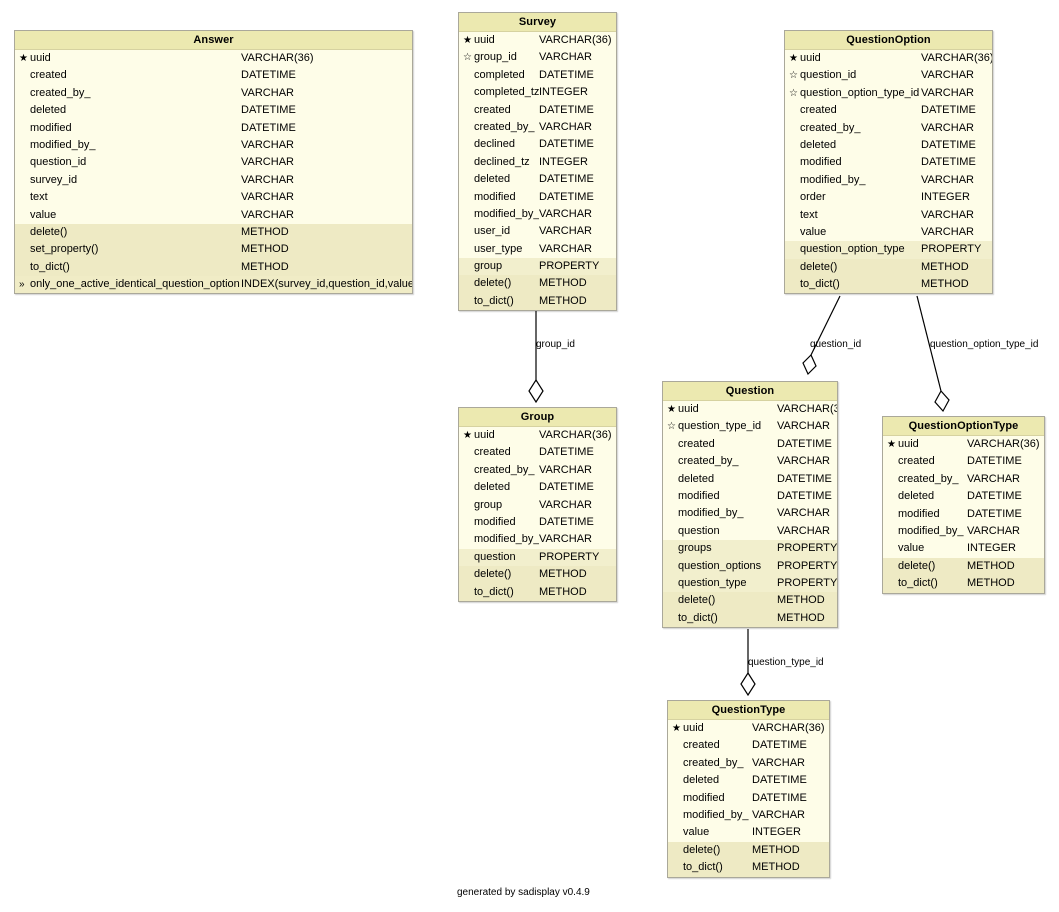  What do you see at coordinates (537, 557) in the screenshot?
I see `entity-row: question PROPERTY` at bounding box center [537, 557].